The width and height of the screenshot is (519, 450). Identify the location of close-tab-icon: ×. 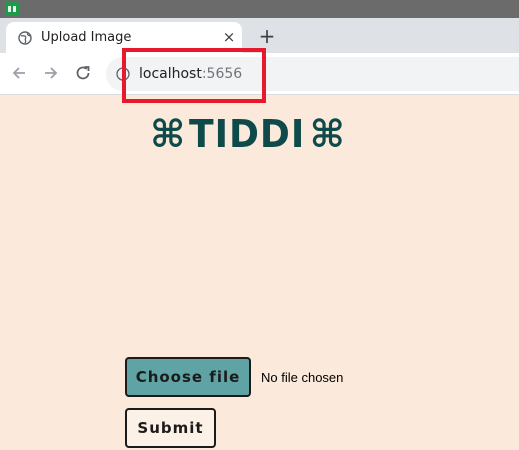
(229, 37).